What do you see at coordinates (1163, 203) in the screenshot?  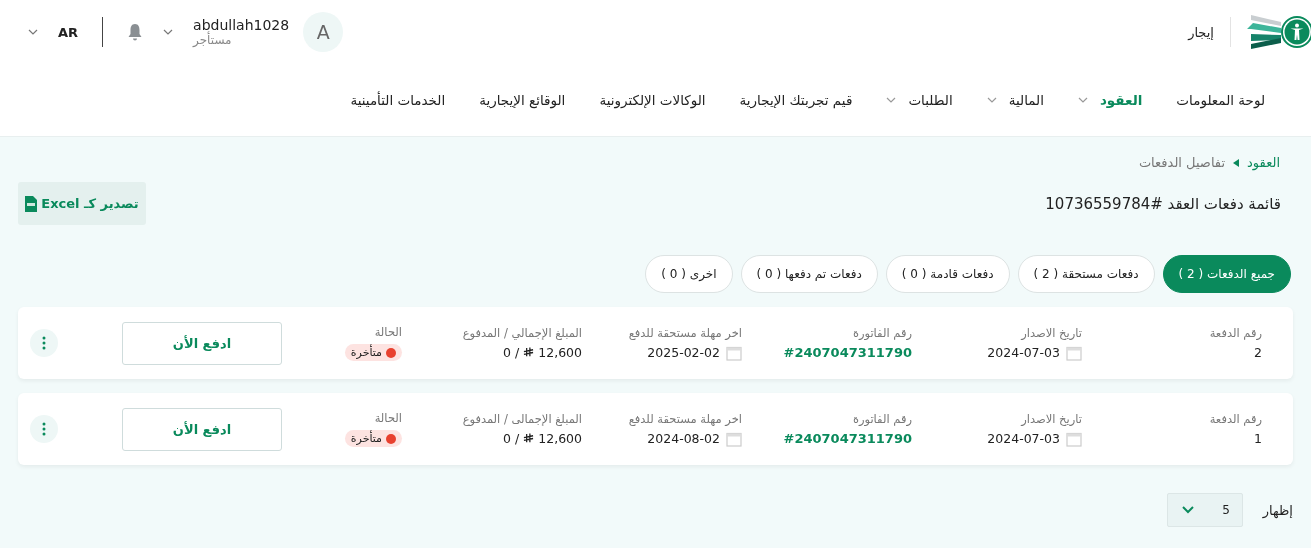 I see `page-title: قائمة دفعات العقد #10736559784` at bounding box center [1163, 203].